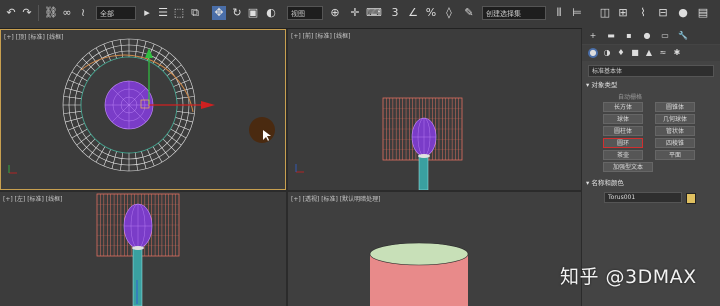 The height and width of the screenshot is (306, 720). Describe the element at coordinates (395, 13) in the screenshot. I see `snap-3d-icon: 3` at that location.